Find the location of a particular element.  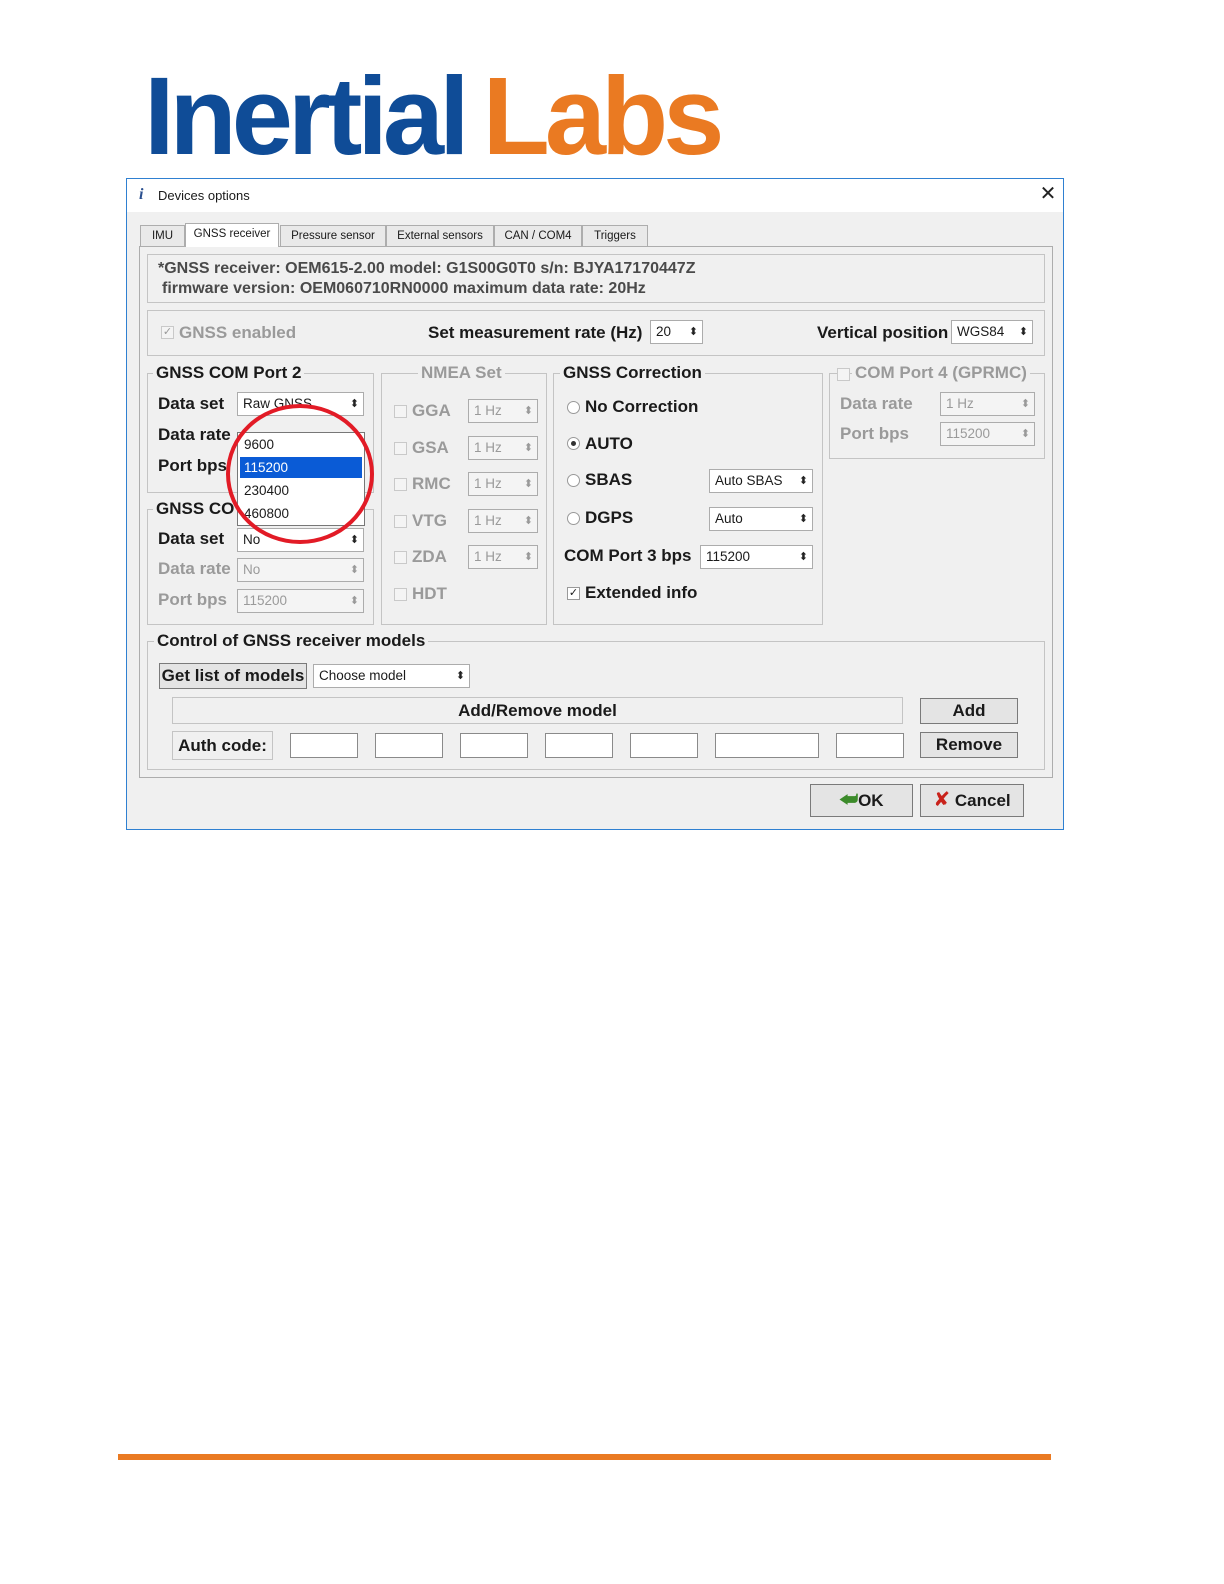

tab-can-com4: CAN / COM4 is located at coordinates (538, 235).